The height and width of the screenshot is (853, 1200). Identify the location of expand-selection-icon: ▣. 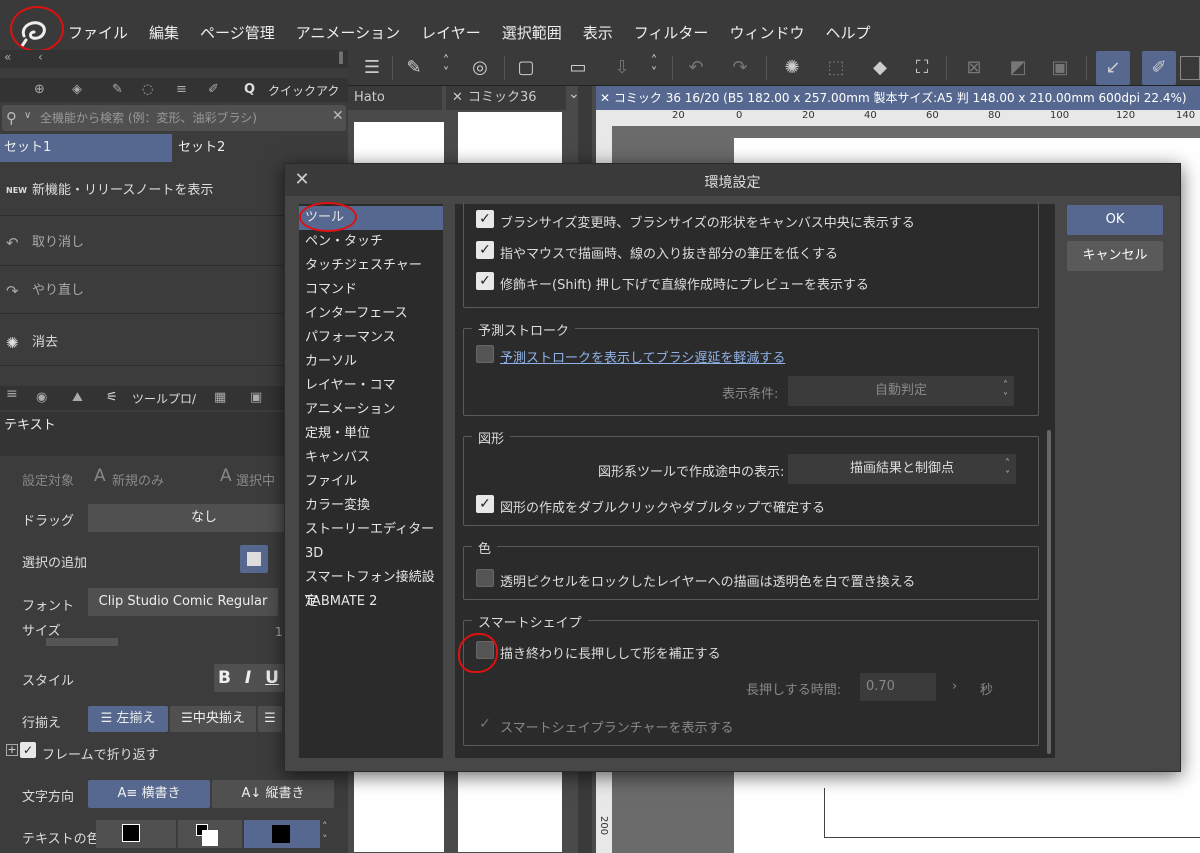
(1060, 68).